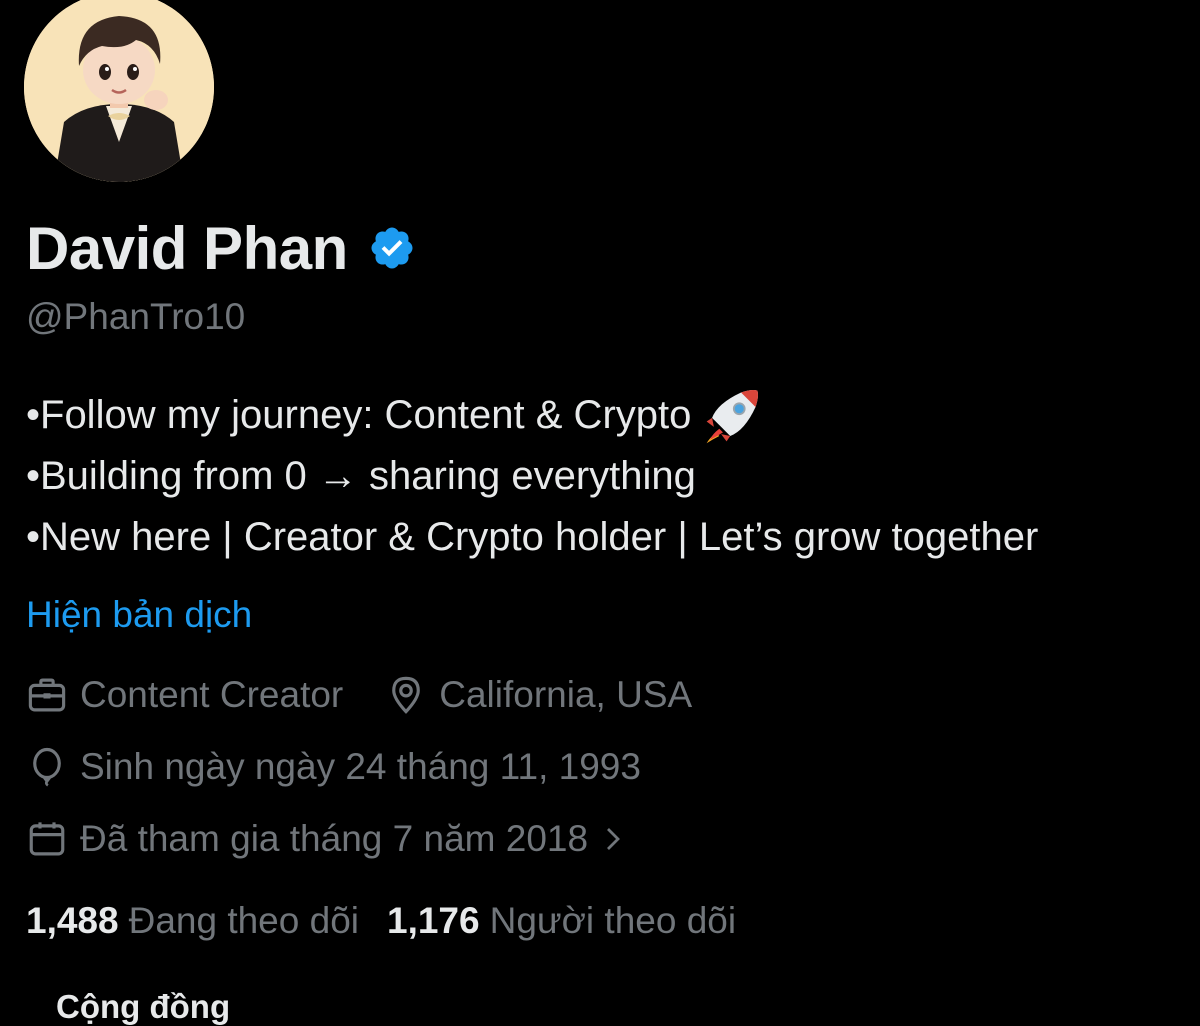  Describe the element at coordinates (359, 695) in the screenshot. I see `profile-meta-row: Content Creator California, USA` at that location.